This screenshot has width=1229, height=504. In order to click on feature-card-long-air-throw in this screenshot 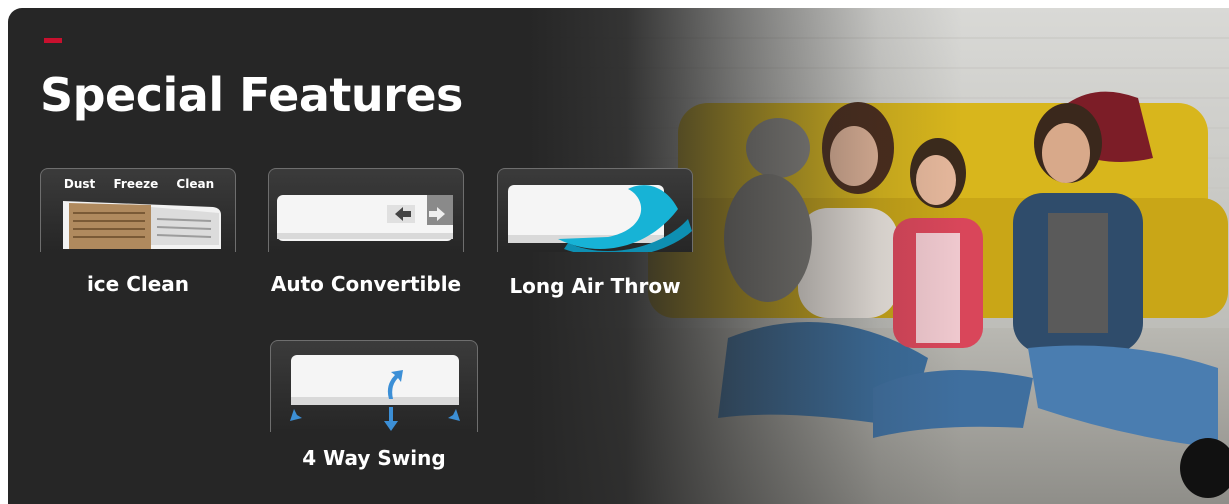, I will do `click(595, 210)`.